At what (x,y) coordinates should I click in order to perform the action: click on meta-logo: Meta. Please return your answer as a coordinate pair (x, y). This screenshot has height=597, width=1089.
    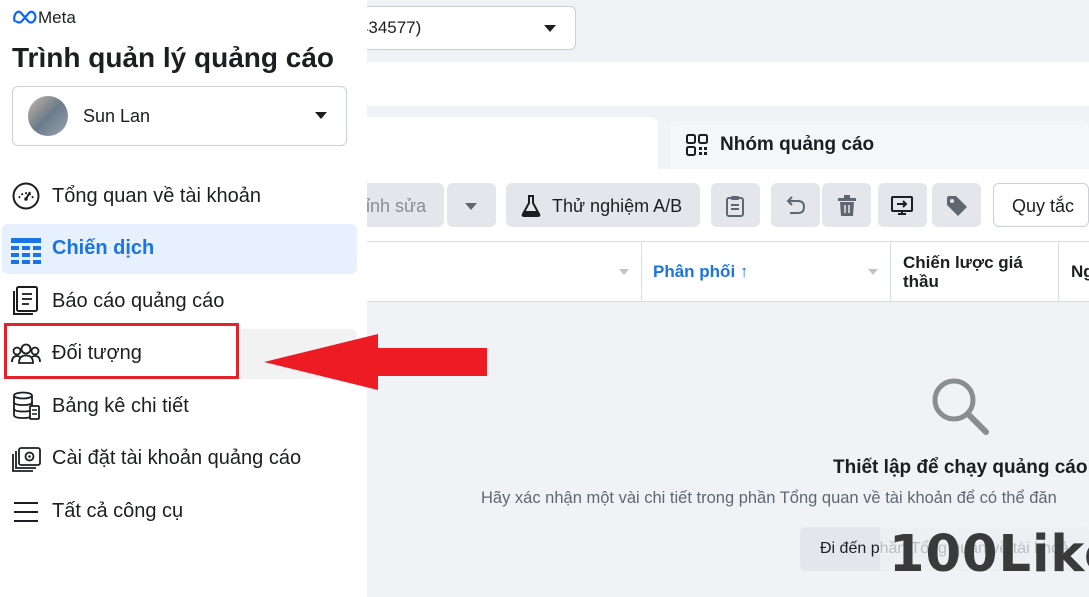
    Looking at the image, I should click on (44, 18).